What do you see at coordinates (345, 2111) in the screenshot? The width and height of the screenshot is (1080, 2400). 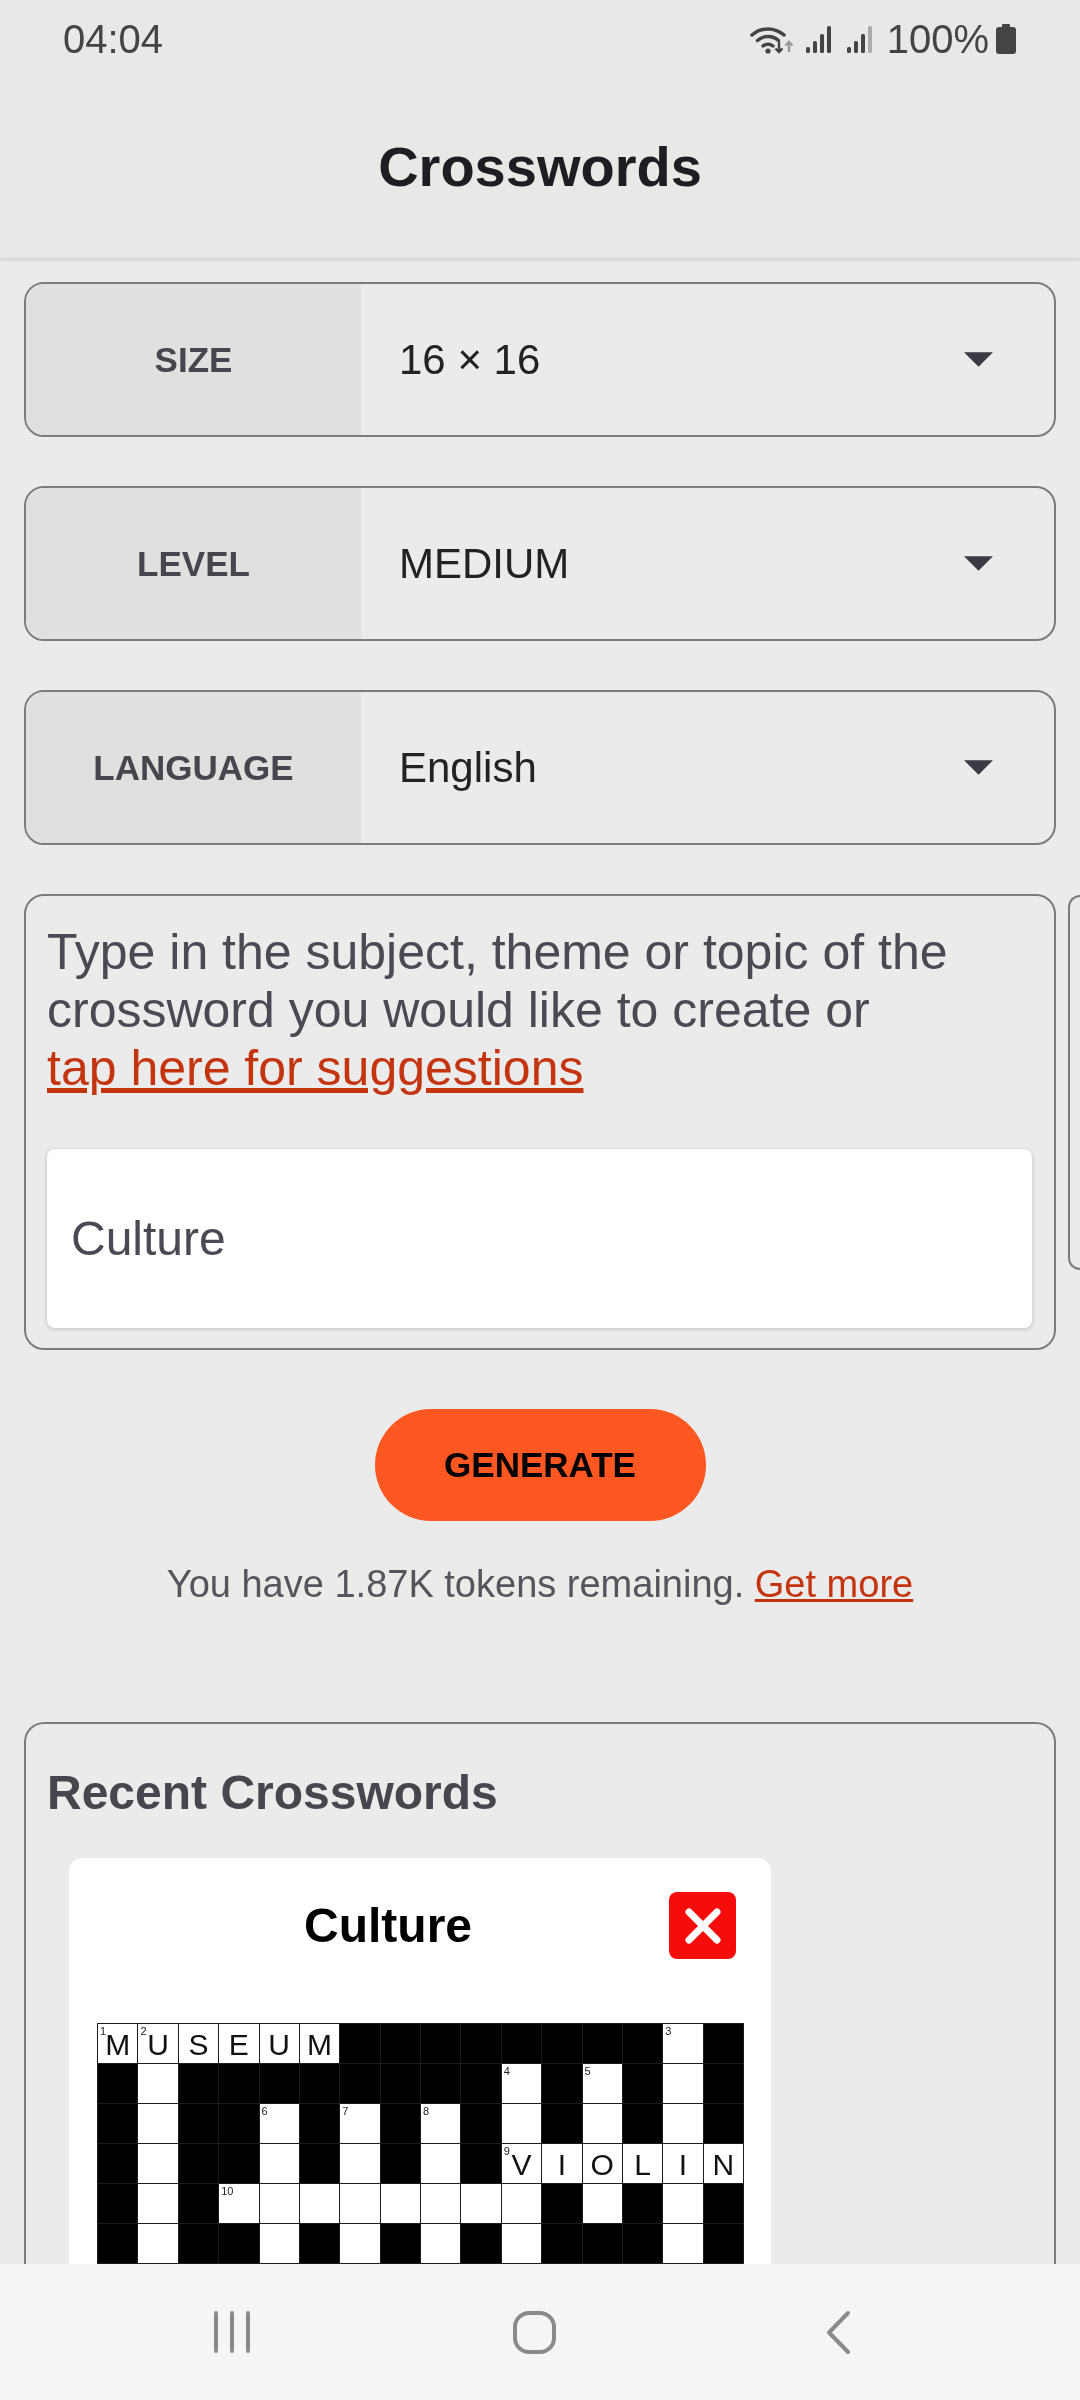 I see `clue-number: 7` at bounding box center [345, 2111].